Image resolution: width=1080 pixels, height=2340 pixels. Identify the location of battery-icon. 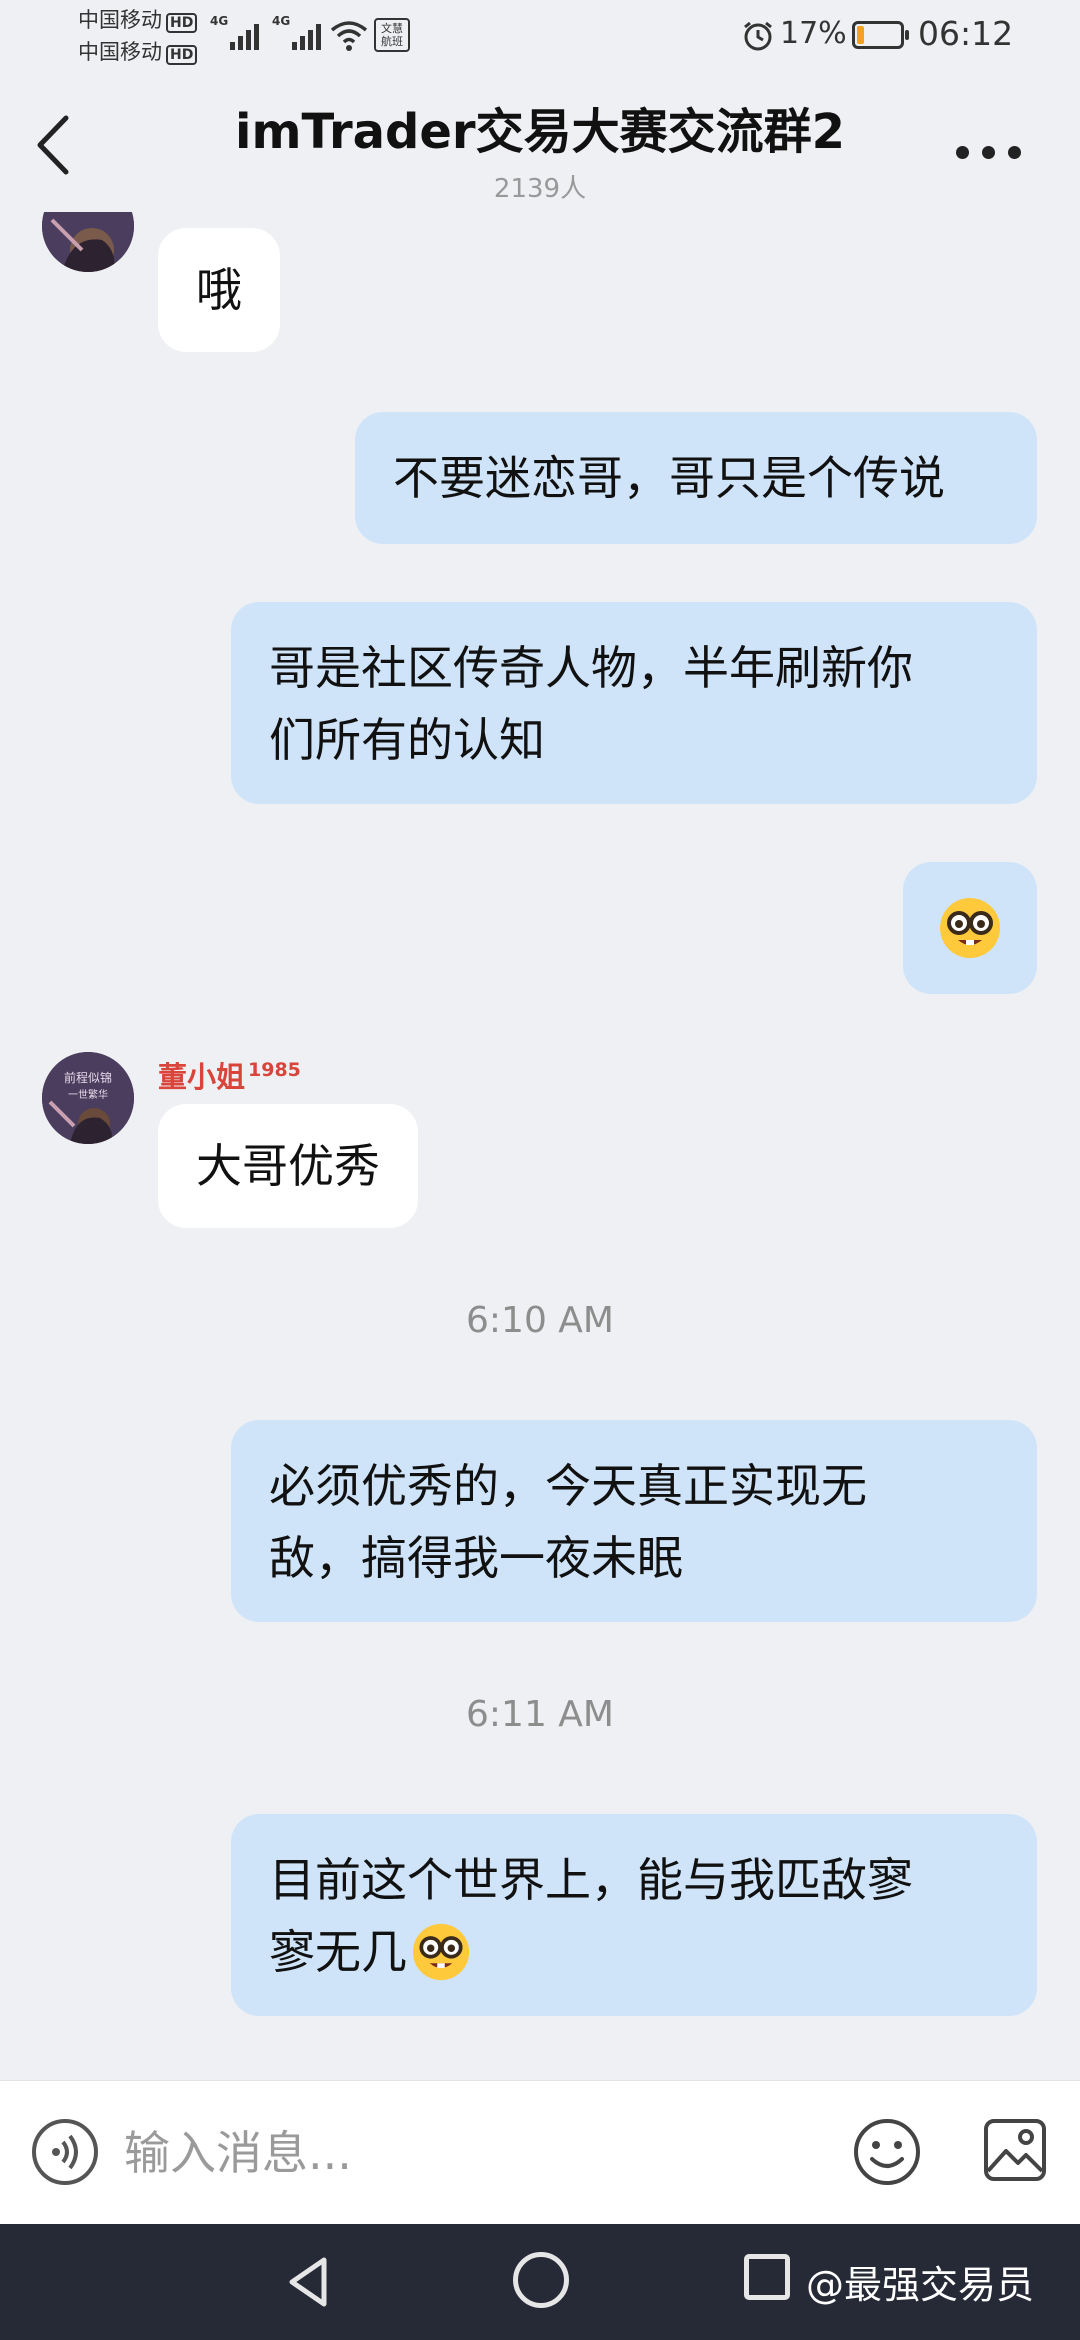
(880, 35).